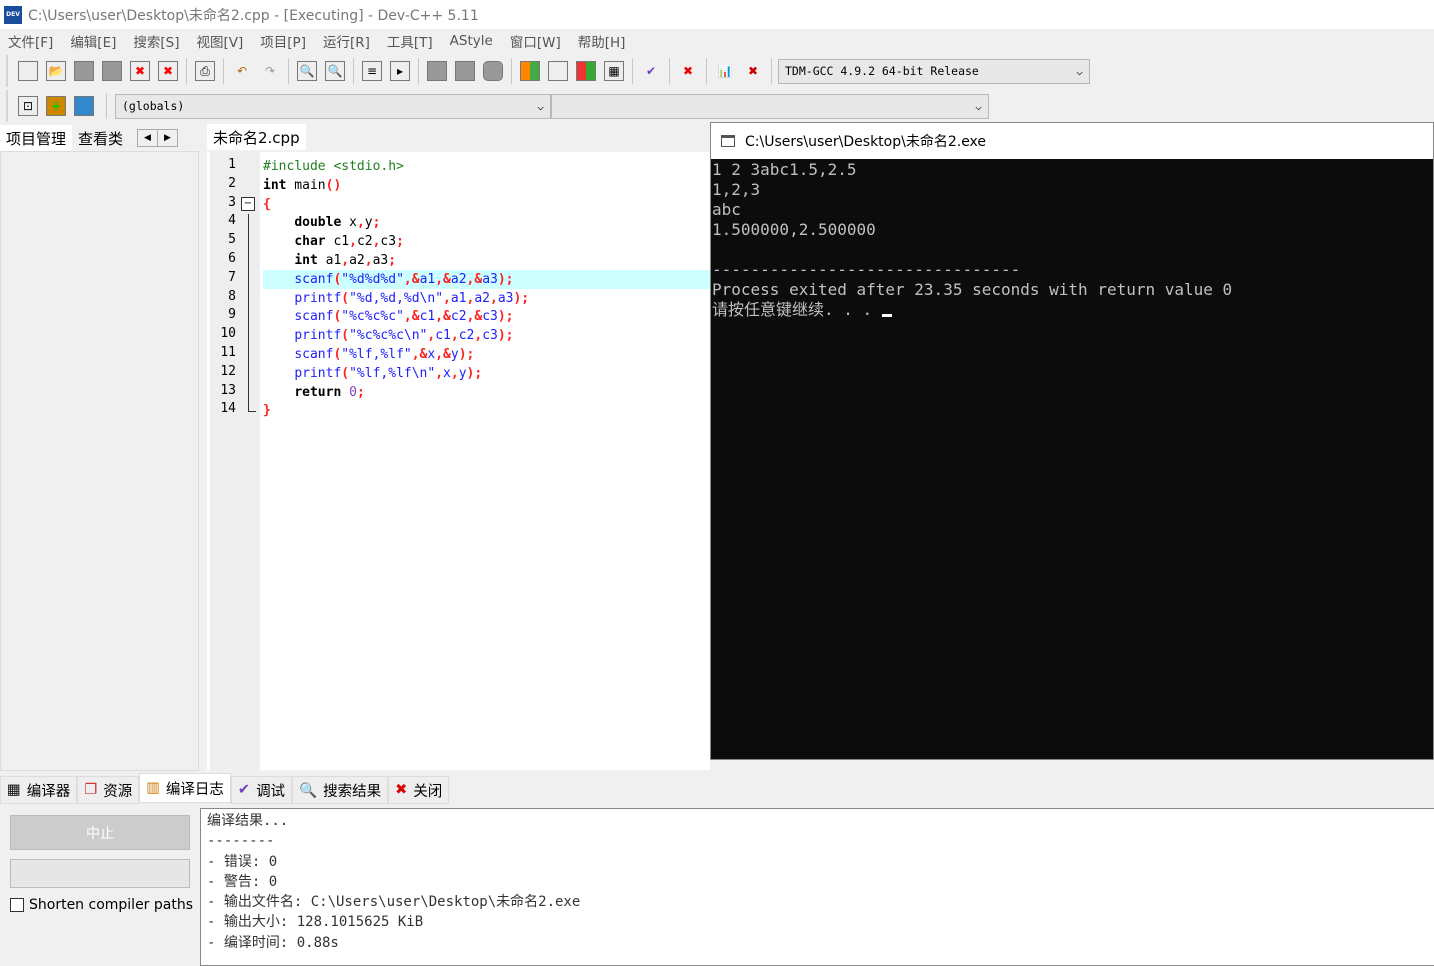 The height and width of the screenshot is (966, 1434). I want to click on tab-close: ✖ 关闭, so click(419, 790).